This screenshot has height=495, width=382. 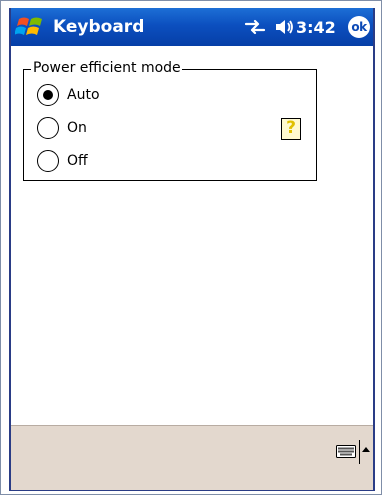 I want to click on radio-label-auto: Auto, so click(x=83, y=95).